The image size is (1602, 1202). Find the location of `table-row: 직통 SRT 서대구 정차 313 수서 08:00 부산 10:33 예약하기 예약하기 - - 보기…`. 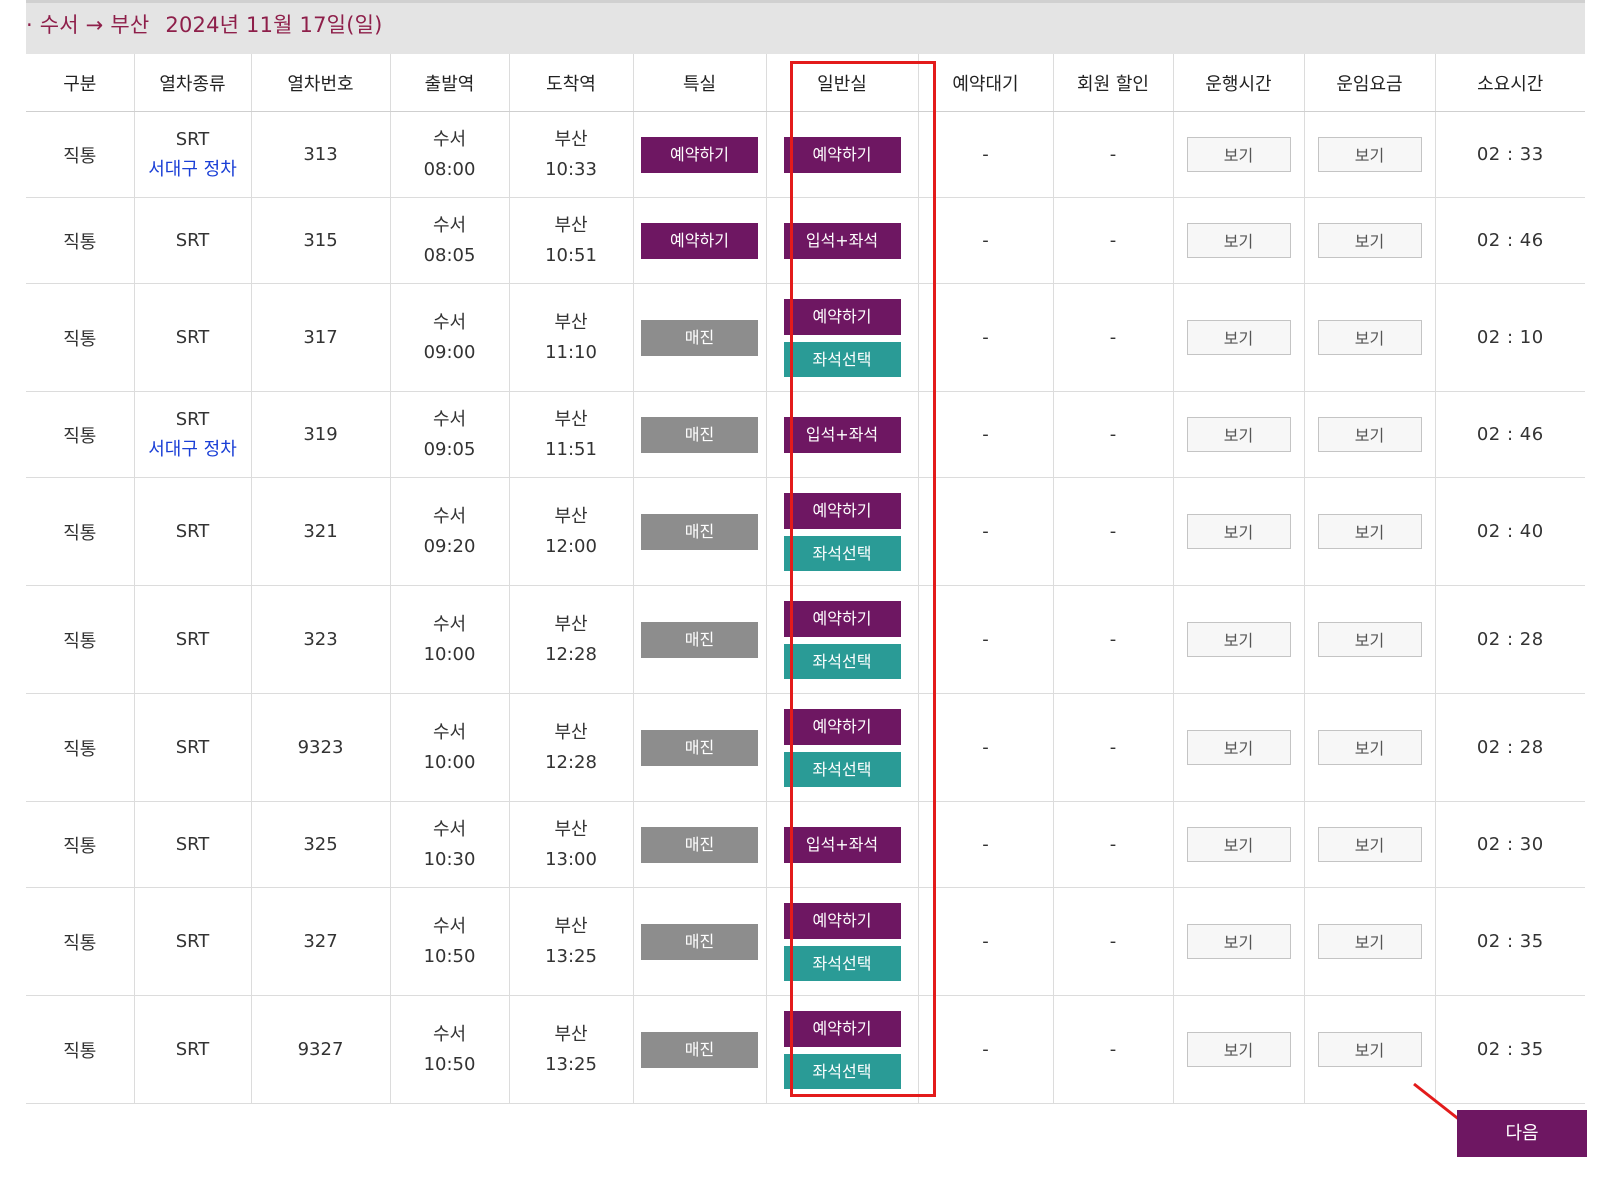

table-row: 직통 SRT 서대구 정차 313 수서 08:00 부산 10:33 예약하기 예약하기 - - 보기… is located at coordinates (805, 154).